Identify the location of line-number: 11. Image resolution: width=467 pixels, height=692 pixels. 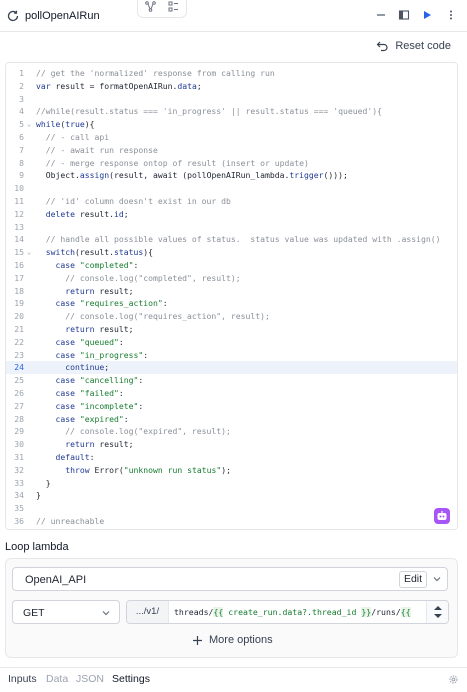
(19, 201).